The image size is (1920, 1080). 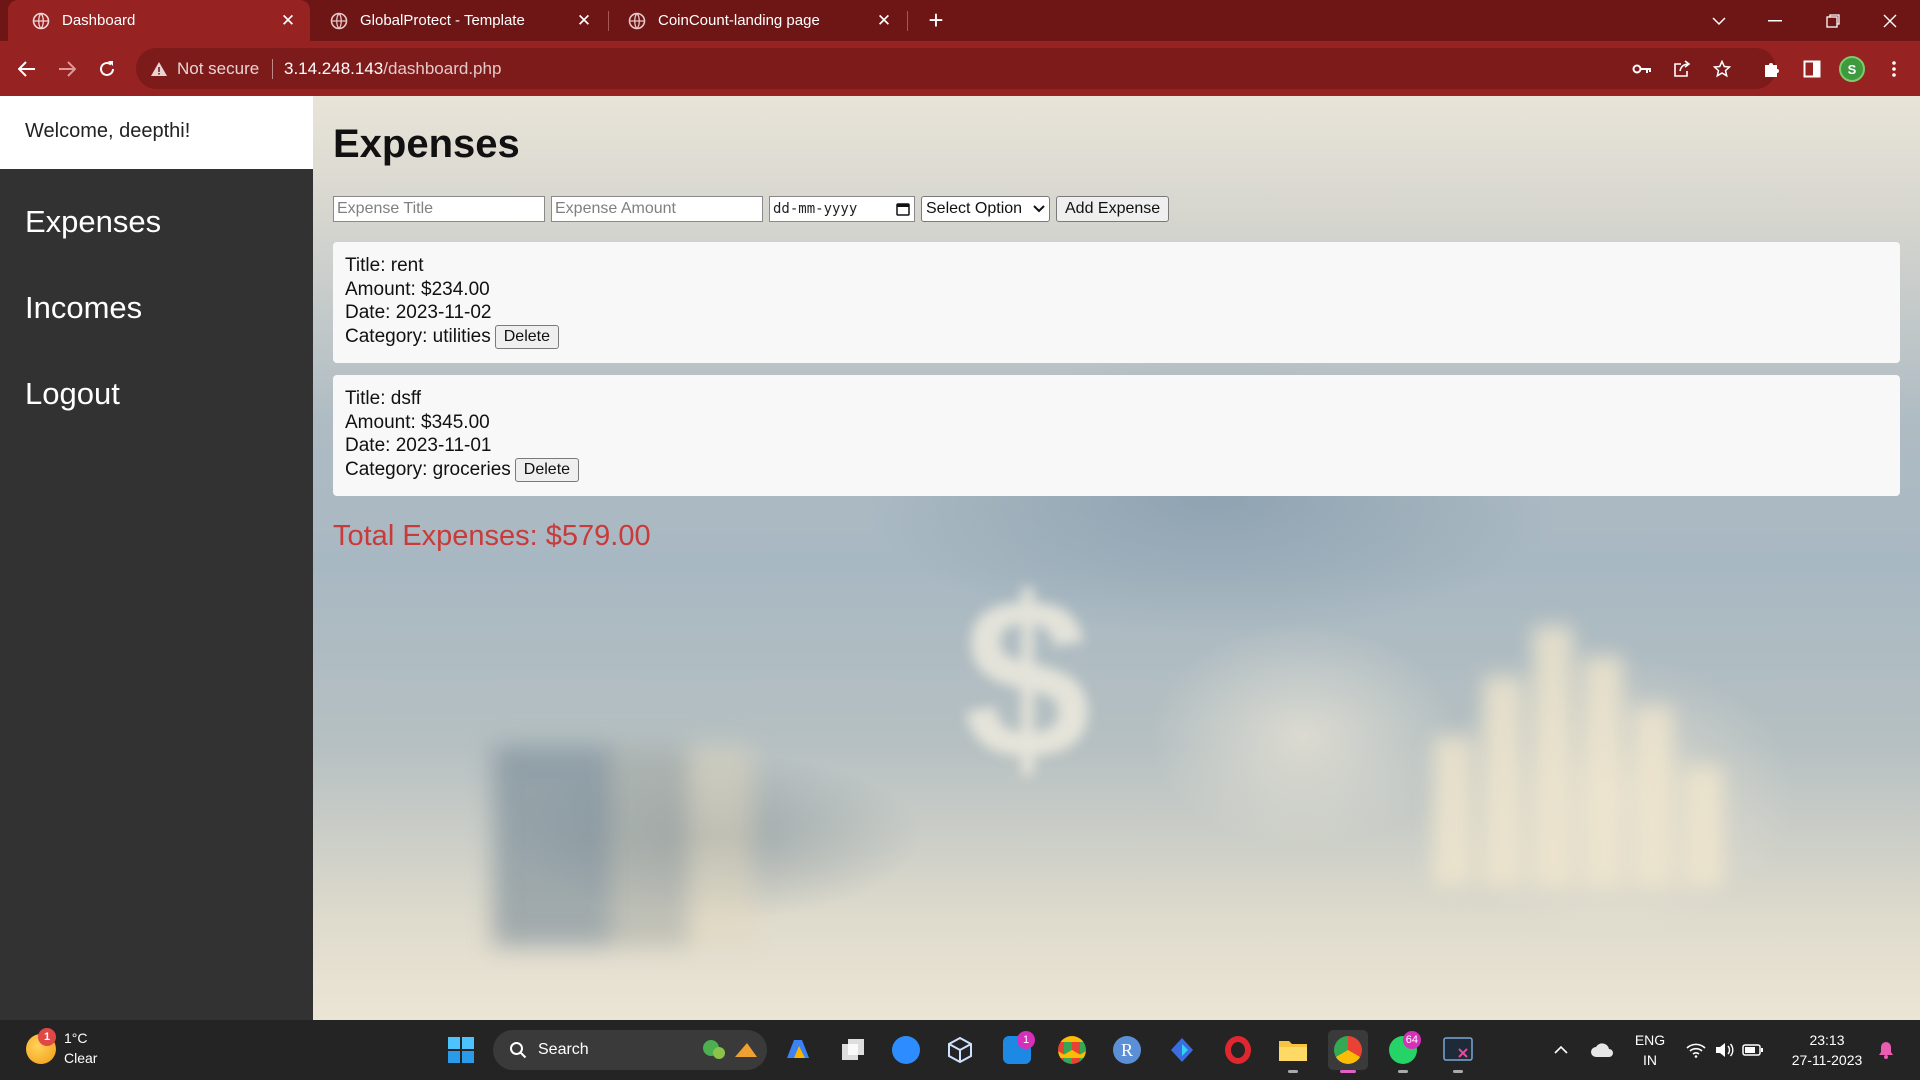 What do you see at coordinates (439, 209) in the screenshot?
I see `expense-title-input` at bounding box center [439, 209].